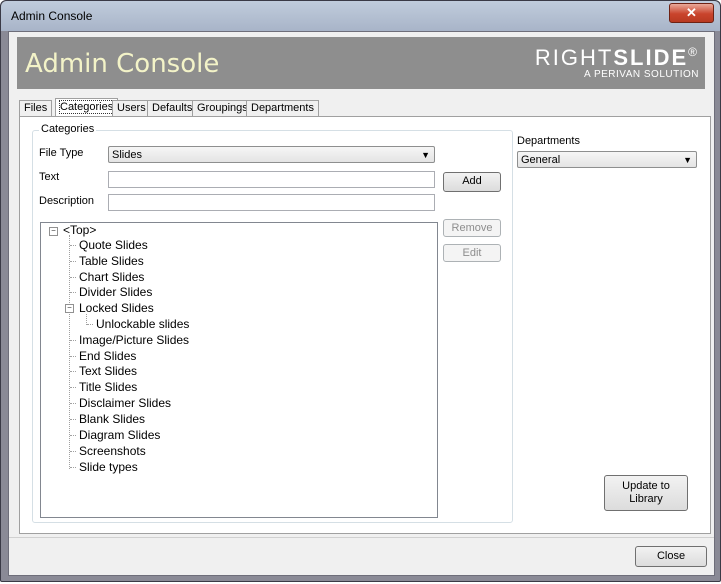 Image resolution: width=721 pixels, height=584 pixels. I want to click on tree-node: Slide types, so click(108, 467).